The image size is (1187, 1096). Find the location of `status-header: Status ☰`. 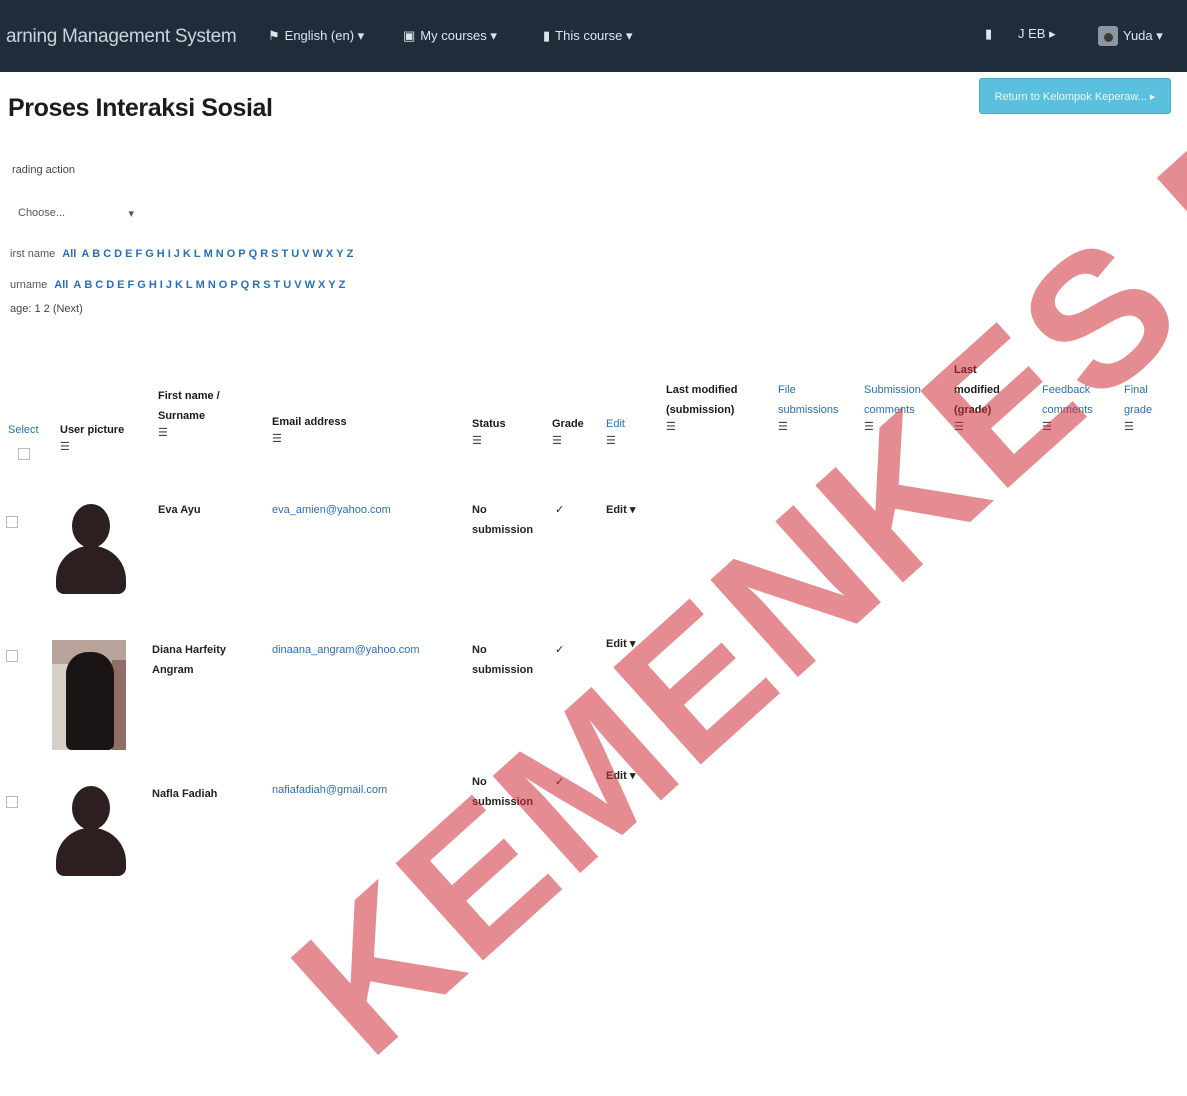

status-header: Status ☰ is located at coordinates (489, 431).